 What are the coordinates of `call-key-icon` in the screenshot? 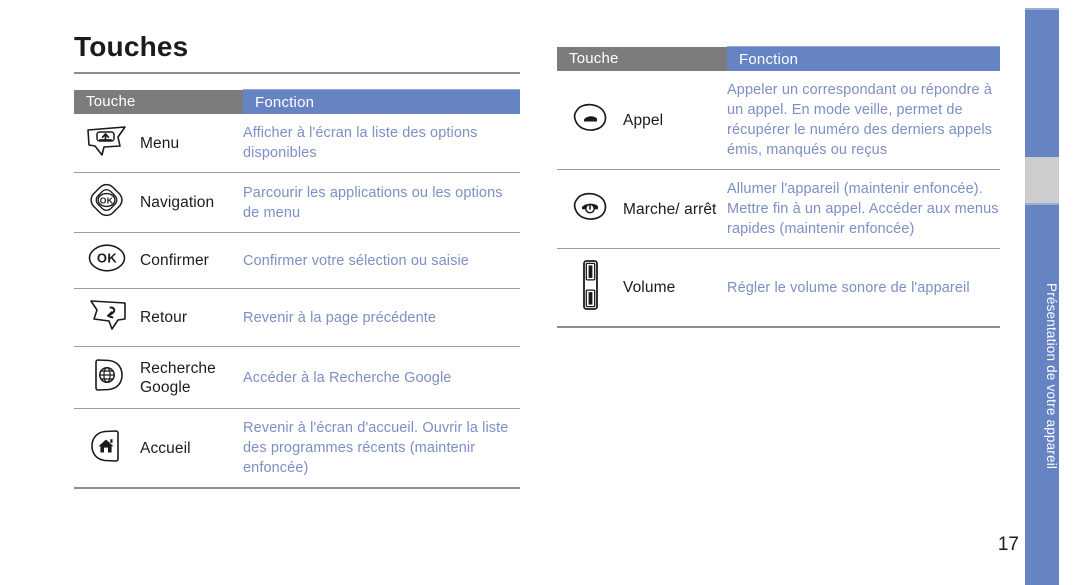 It's located at (590, 118).